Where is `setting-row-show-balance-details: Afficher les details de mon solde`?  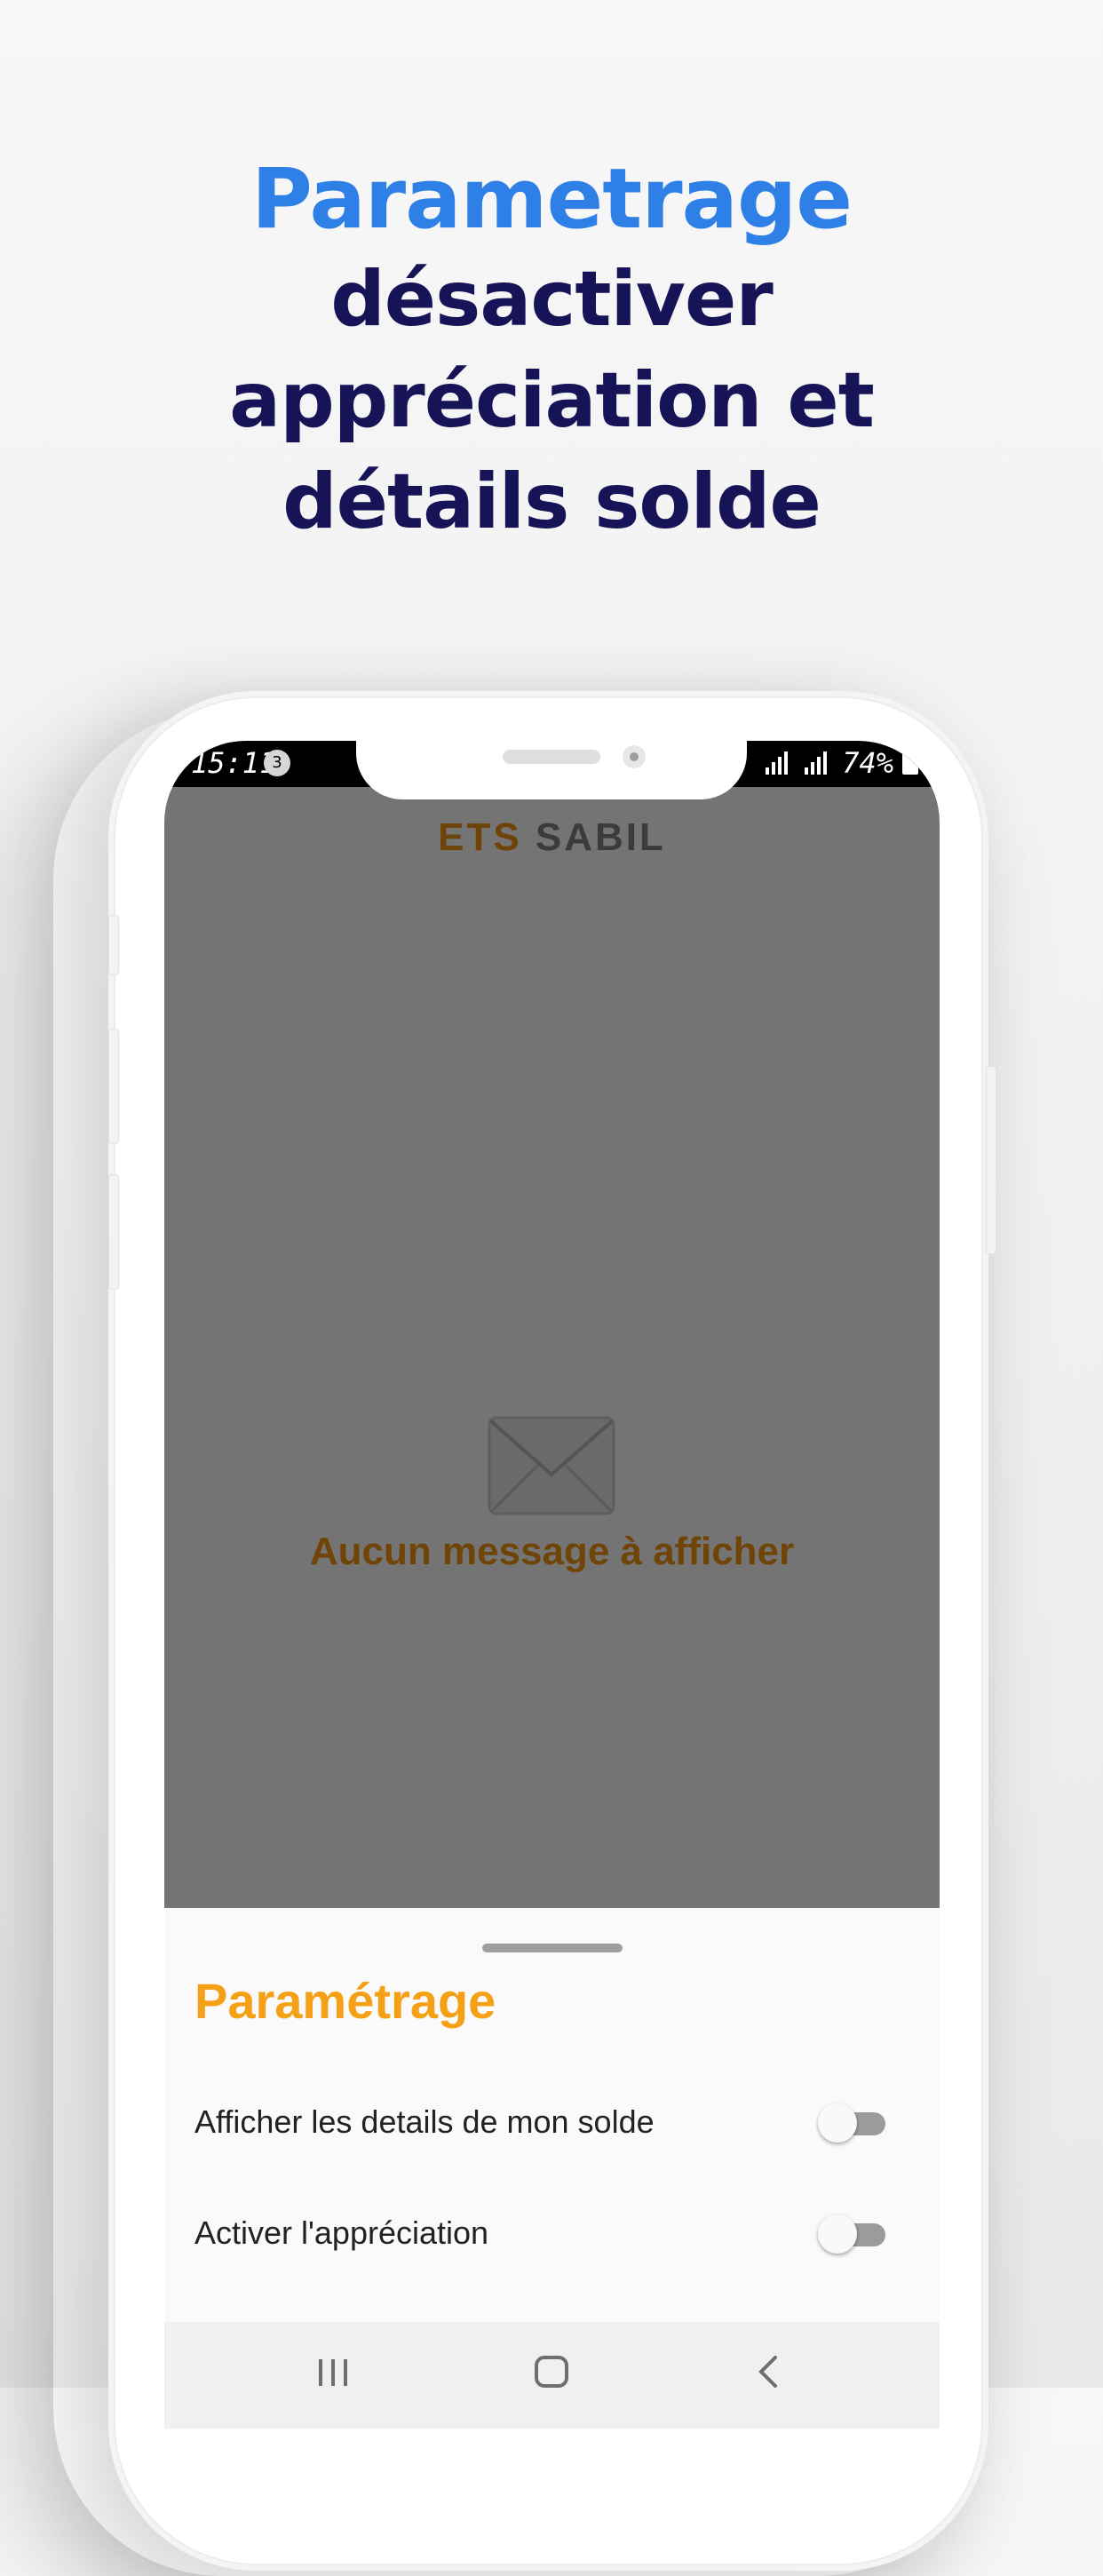
setting-row-show-balance-details: Afficher les details de mon solde is located at coordinates (554, 2121).